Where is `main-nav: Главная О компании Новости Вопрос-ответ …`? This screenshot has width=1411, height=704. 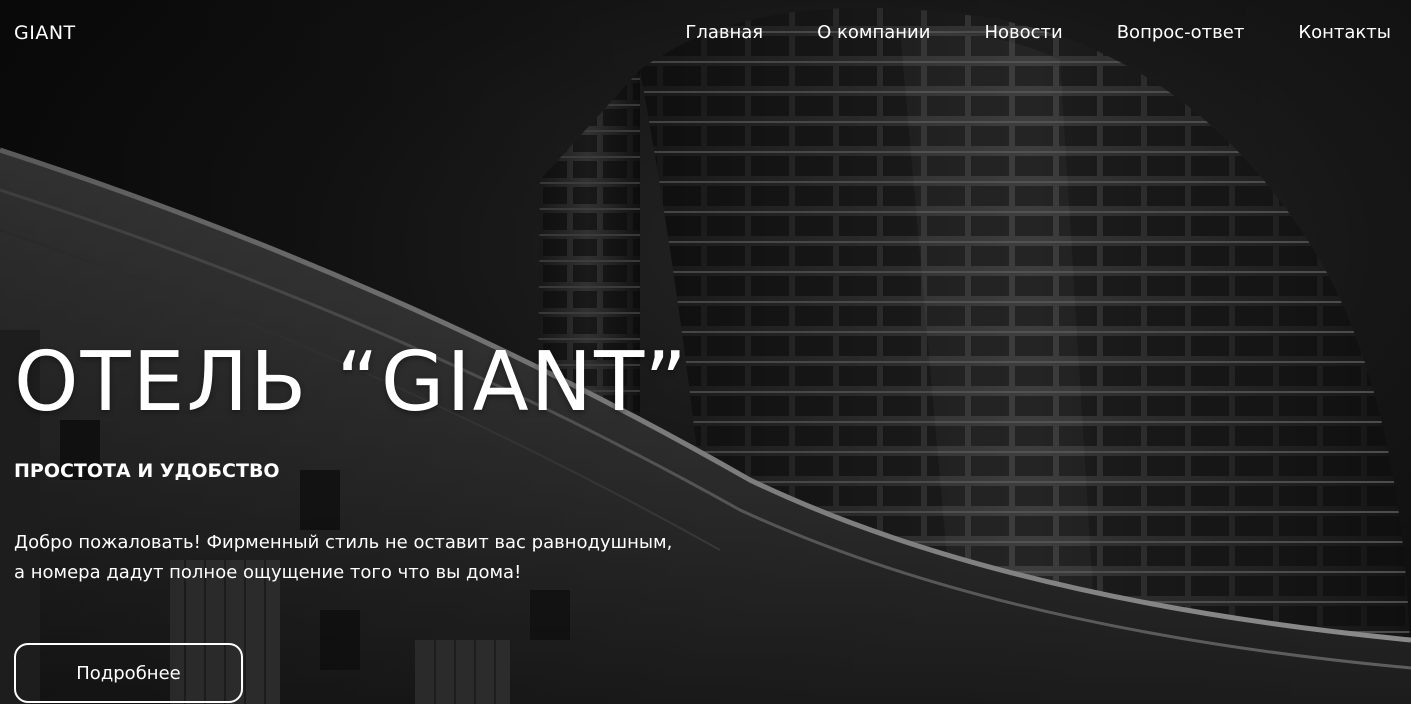
main-nav: Главная О компании Новости Вопрос-ответ … is located at coordinates (1038, 32).